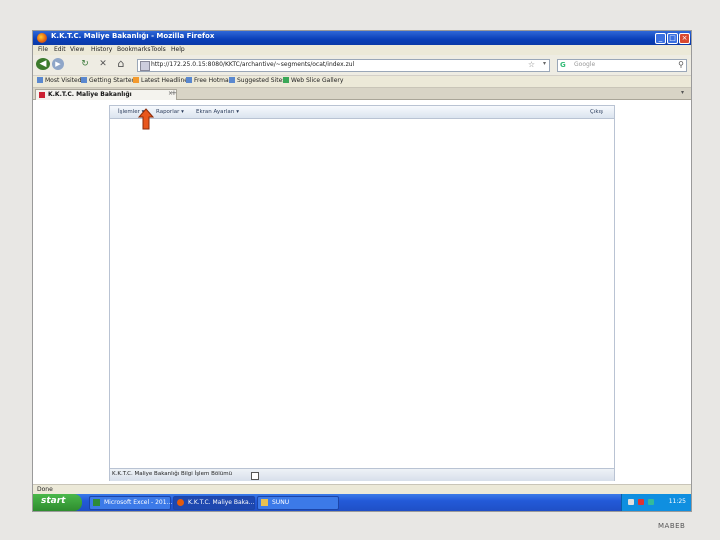 This screenshot has height=540, width=720. I want to click on google-icon: G, so click(563, 65).